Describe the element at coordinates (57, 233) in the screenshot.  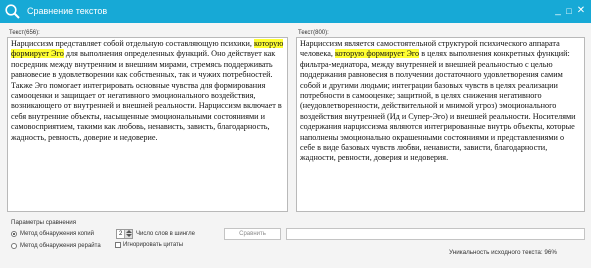
I see `radio-copy-label: Метод обнаружения копий` at that location.